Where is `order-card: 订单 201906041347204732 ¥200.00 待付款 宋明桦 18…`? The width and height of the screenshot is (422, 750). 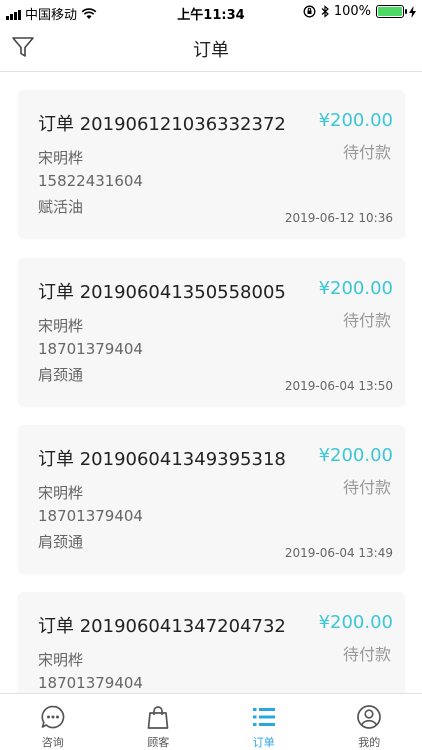
order-card: 订单 201906041347204732 ¥200.00 待付款 宋明桦 18… is located at coordinates (211, 642).